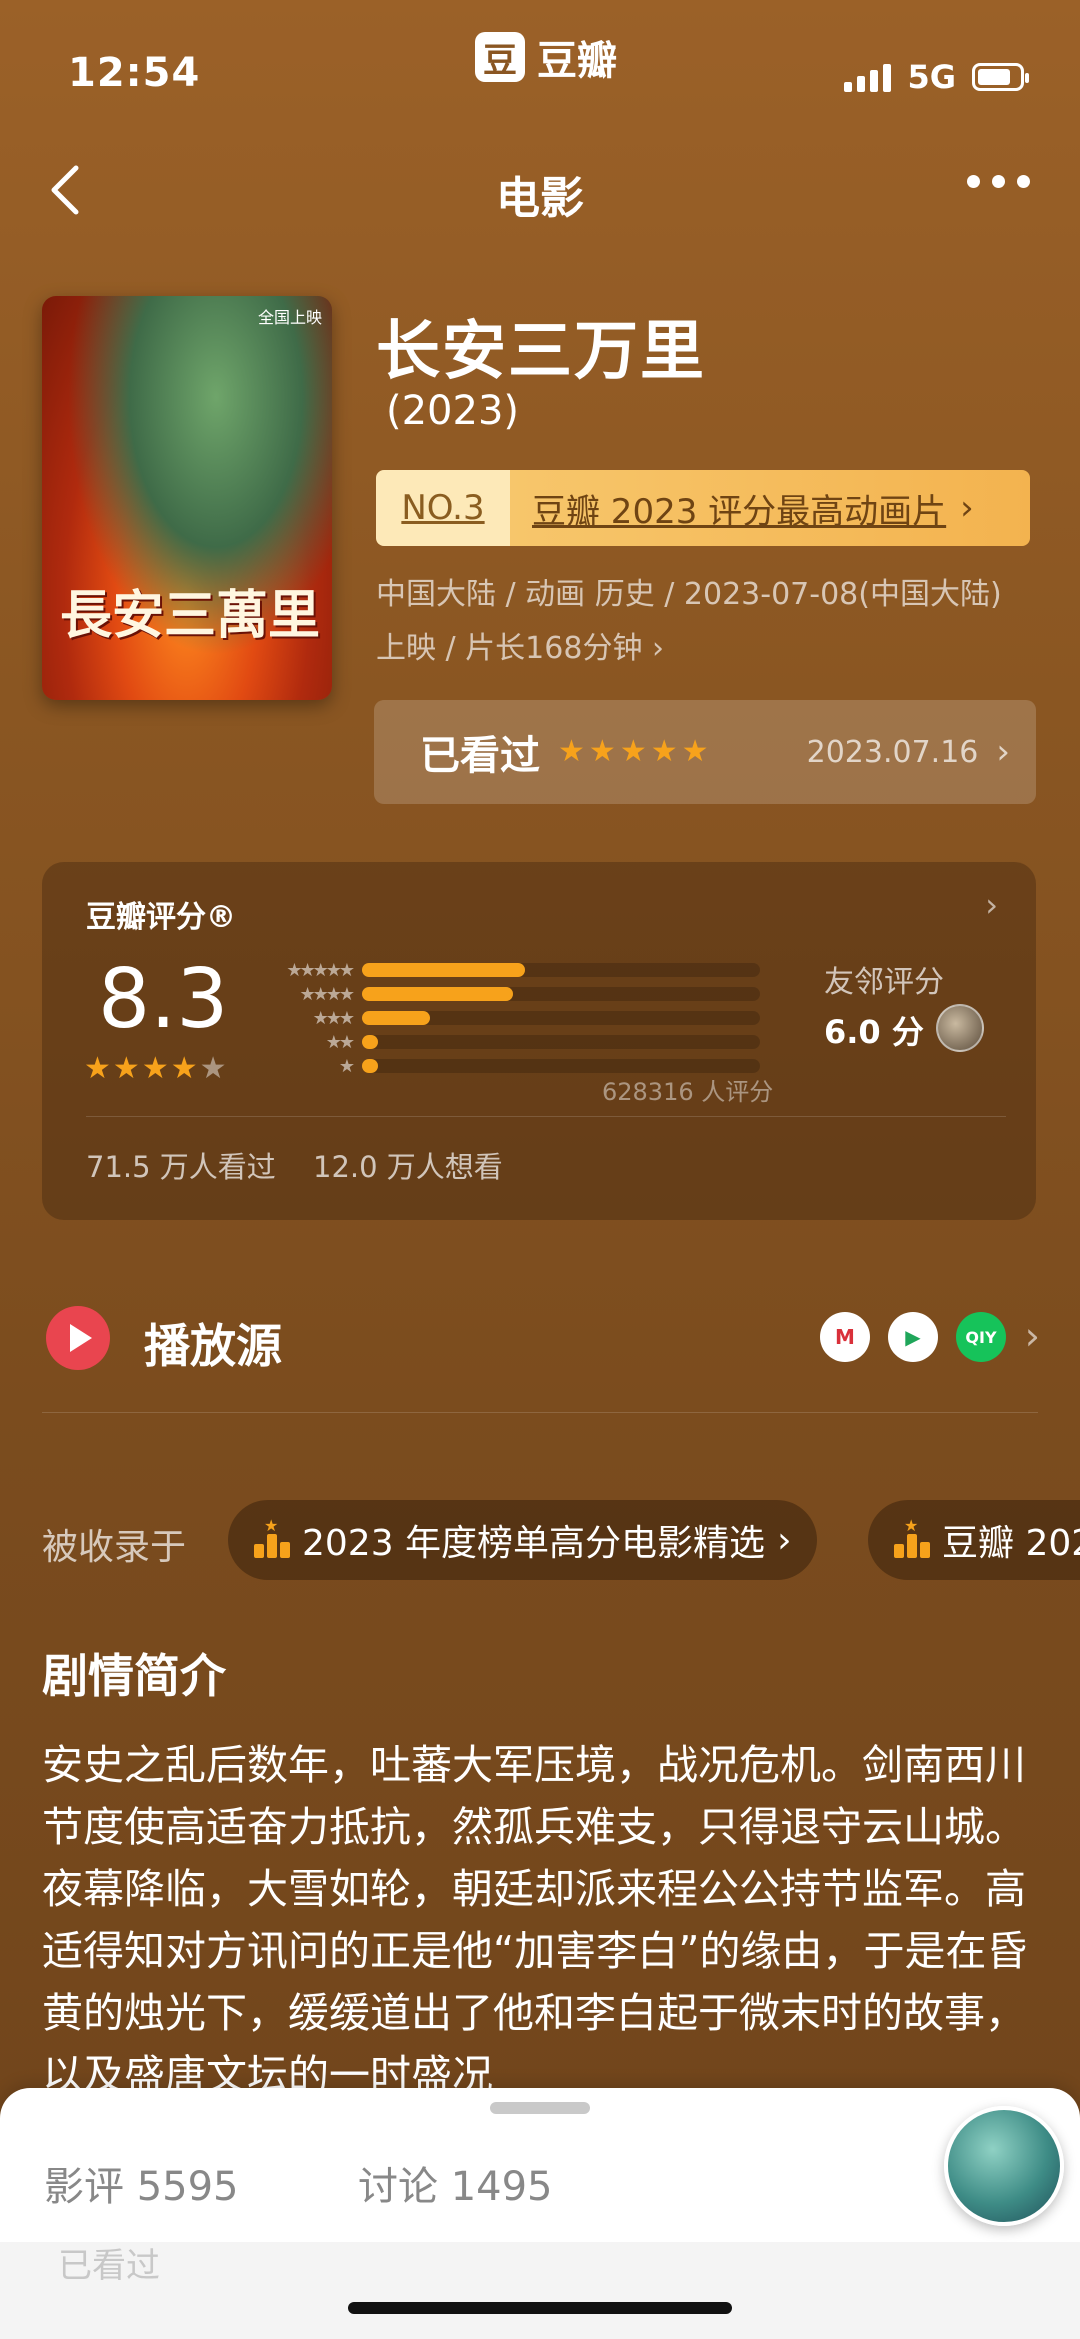 The width and height of the screenshot is (1080, 2339). What do you see at coordinates (540, 2308) in the screenshot?
I see `home-indicator` at bounding box center [540, 2308].